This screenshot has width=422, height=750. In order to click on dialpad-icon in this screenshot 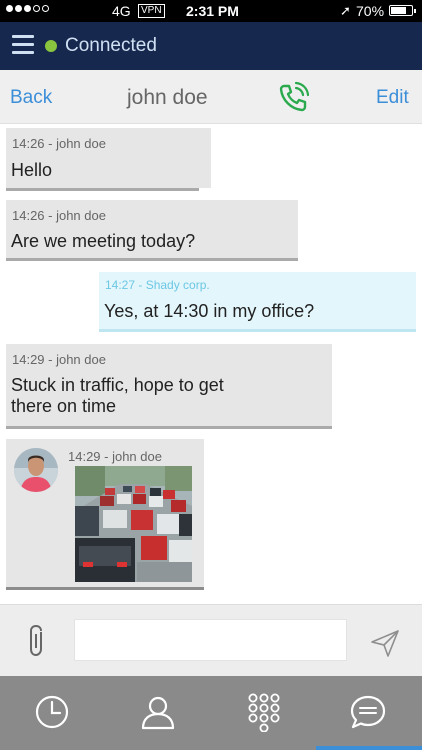, I will do `click(264, 712)`.